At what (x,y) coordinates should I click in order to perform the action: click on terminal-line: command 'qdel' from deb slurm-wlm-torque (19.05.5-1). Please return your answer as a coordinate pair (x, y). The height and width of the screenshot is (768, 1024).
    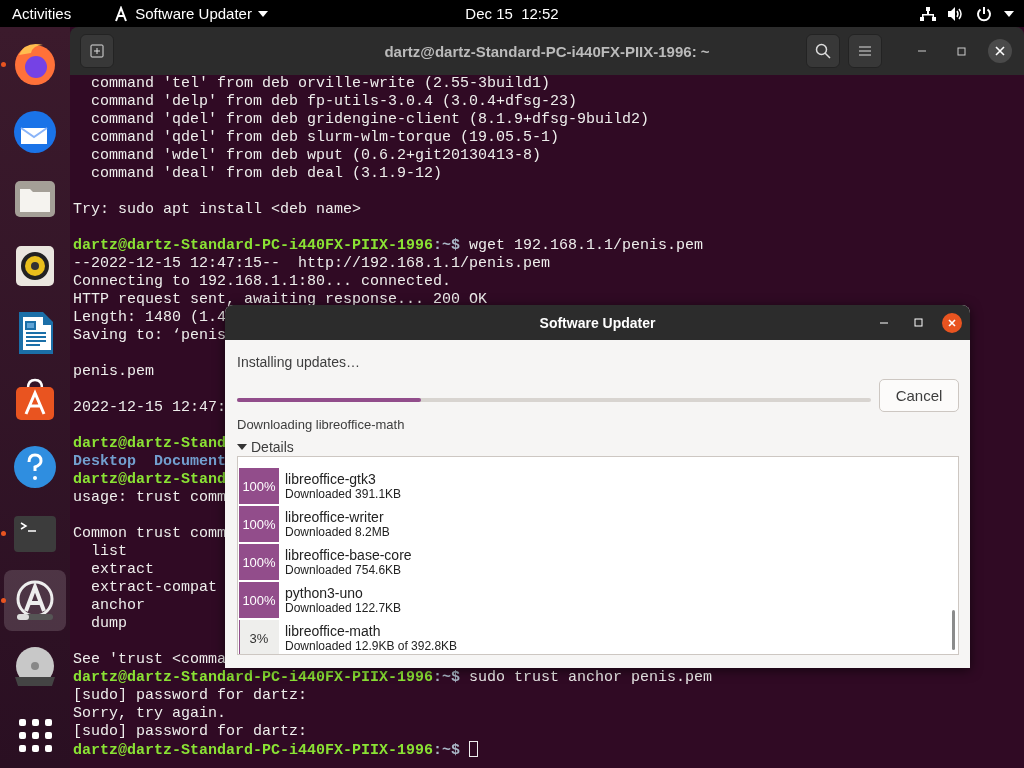
    Looking at the image, I should click on (325, 138).